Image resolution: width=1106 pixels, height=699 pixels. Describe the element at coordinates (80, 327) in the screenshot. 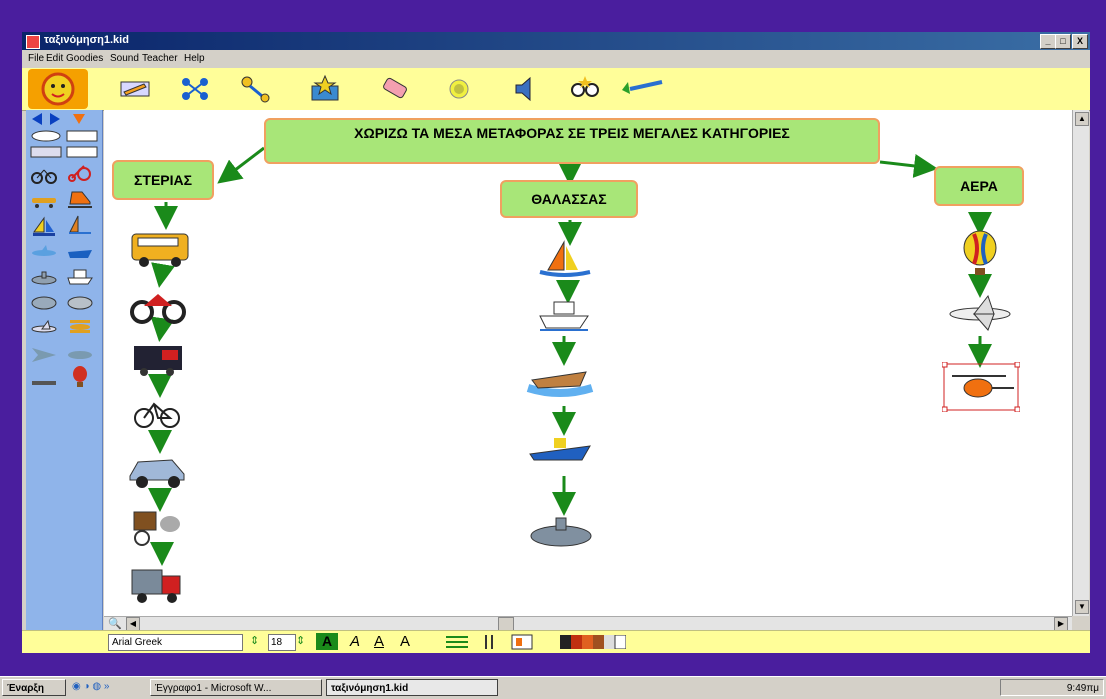

I see `biplane-clipart-icon` at that location.